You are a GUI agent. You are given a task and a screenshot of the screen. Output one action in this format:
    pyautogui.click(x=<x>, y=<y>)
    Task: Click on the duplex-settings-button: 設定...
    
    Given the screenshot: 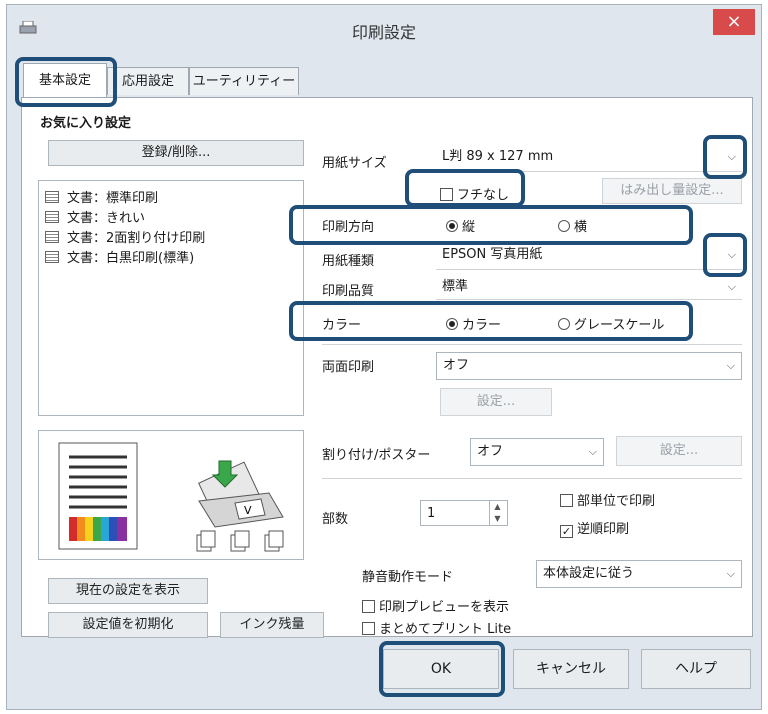 What is the action you would take?
    pyautogui.click(x=496, y=402)
    